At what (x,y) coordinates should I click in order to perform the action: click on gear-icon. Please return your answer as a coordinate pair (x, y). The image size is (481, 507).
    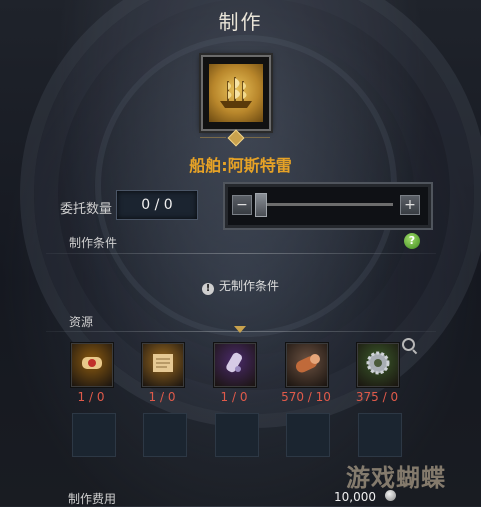
    Looking at the image, I should click on (378, 365).